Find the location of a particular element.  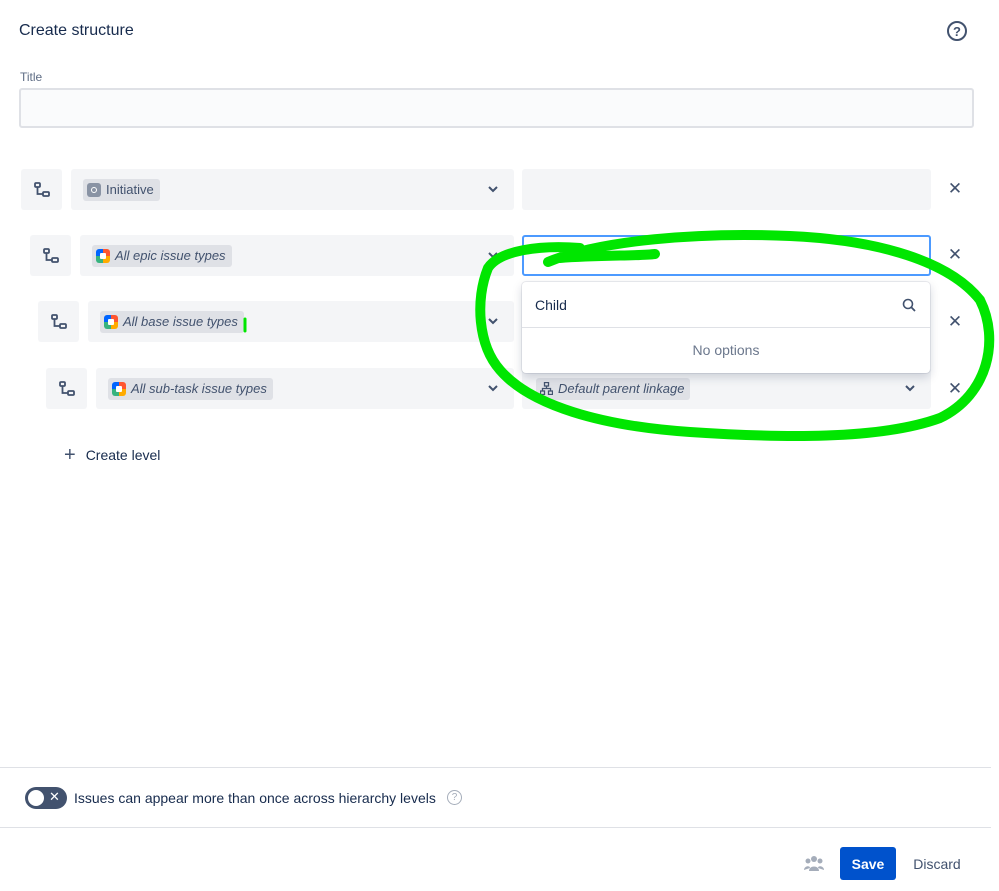

issue-type-chip: All sub-task issue types is located at coordinates (190, 388).